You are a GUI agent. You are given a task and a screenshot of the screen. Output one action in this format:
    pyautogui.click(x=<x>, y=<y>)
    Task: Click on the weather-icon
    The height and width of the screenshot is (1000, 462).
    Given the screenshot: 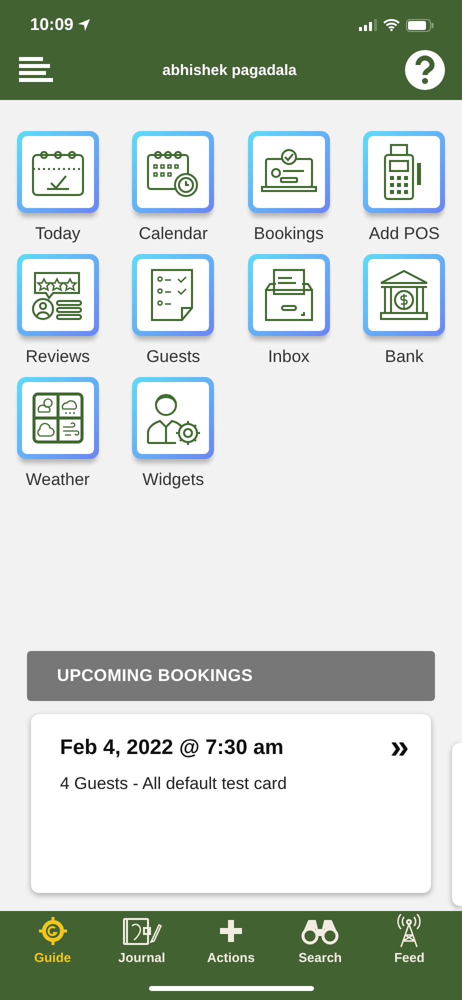 What is the action you would take?
    pyautogui.click(x=58, y=418)
    